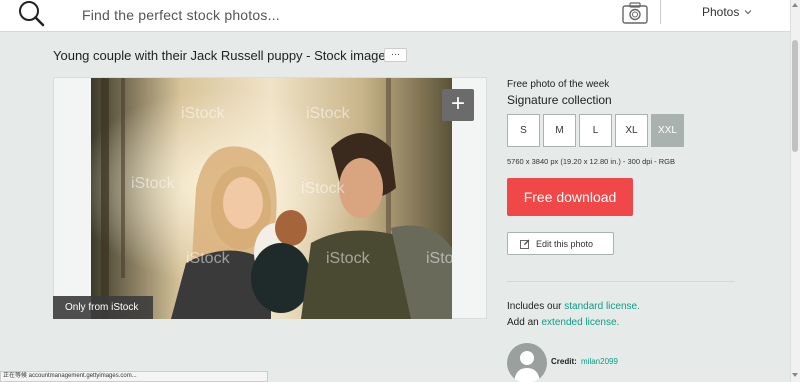  What do you see at coordinates (523, 130) in the screenshot?
I see `size-option-s: S` at bounding box center [523, 130].